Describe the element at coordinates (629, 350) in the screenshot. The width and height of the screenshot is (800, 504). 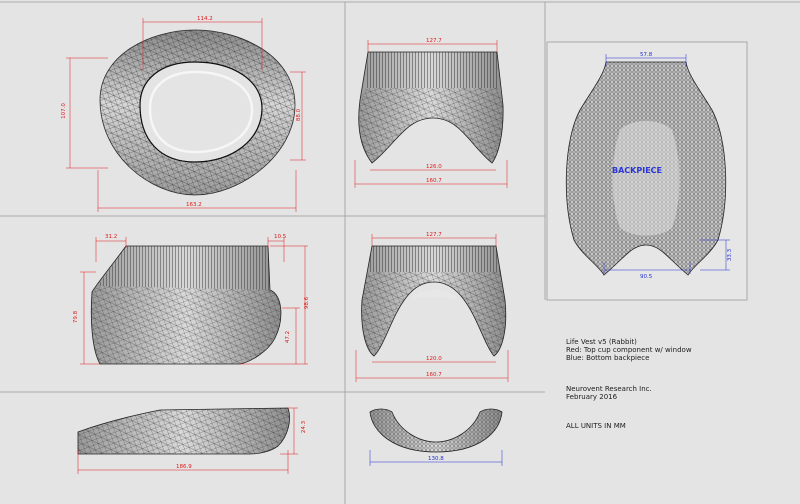
I see `note-red-legend: Red: Top cup component w/ window` at that location.